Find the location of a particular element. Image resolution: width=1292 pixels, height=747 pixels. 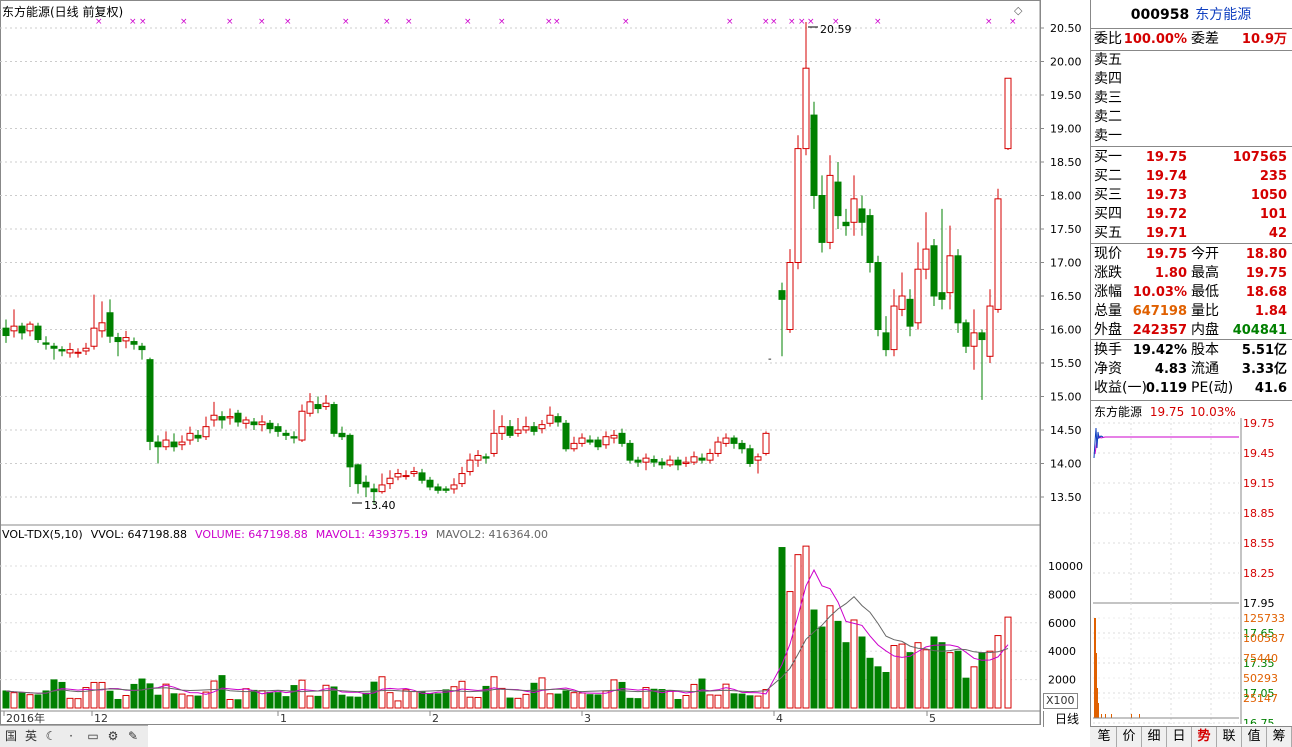

weibi-label: 委比 is located at coordinates (1108, 39).